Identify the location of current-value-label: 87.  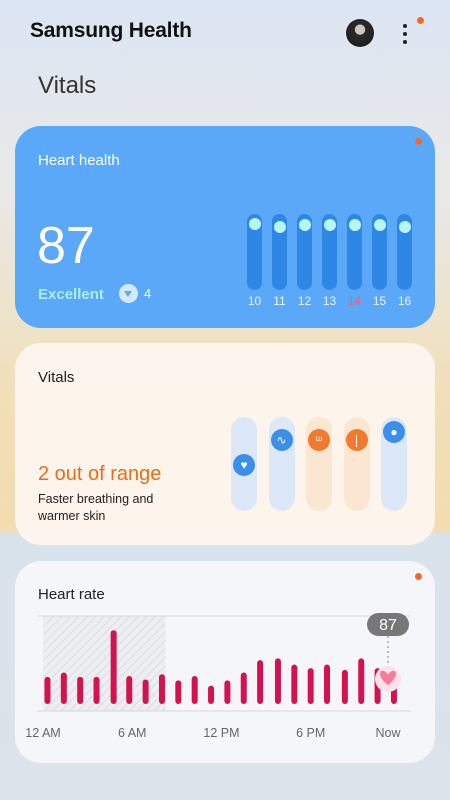
(388, 625).